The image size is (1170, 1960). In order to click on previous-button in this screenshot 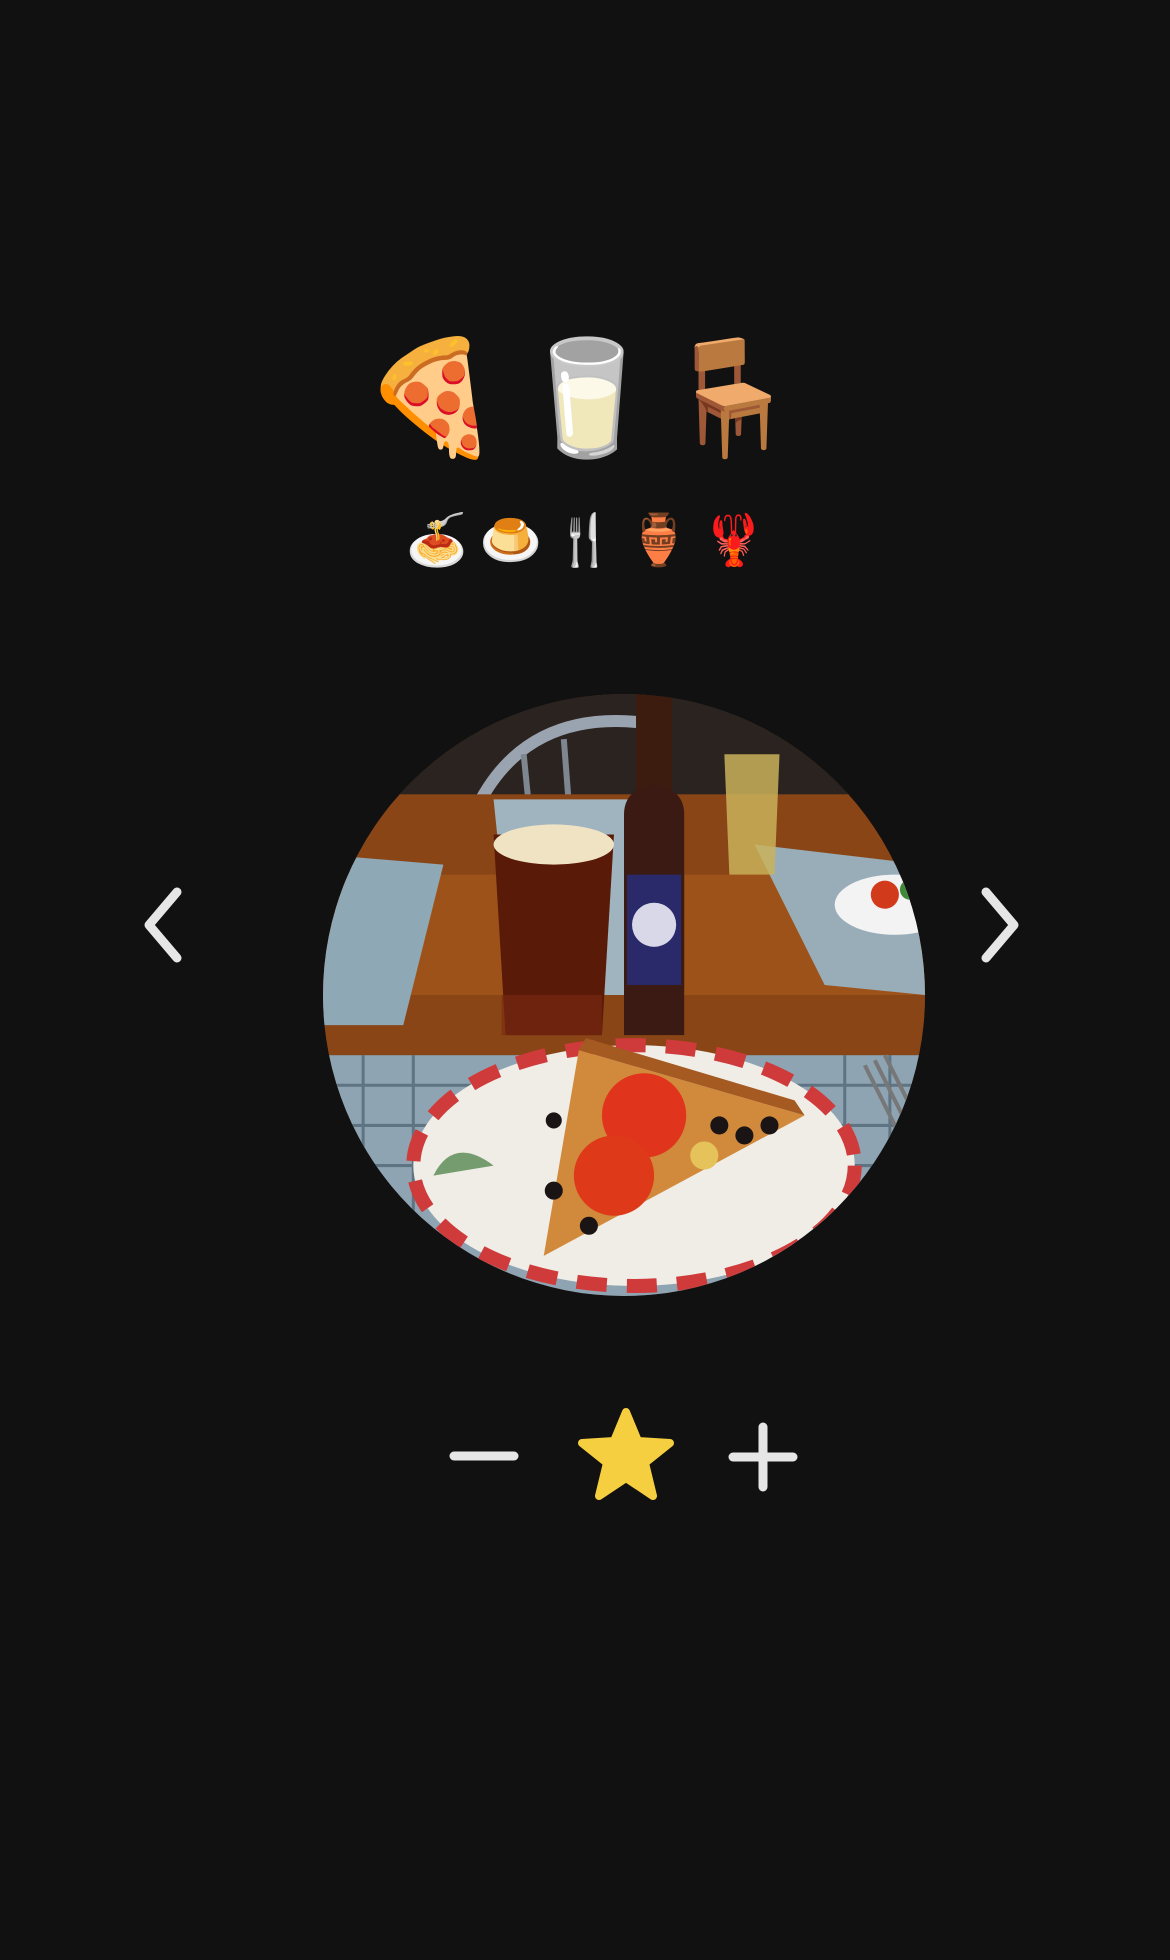, I will do `click(165, 925)`.